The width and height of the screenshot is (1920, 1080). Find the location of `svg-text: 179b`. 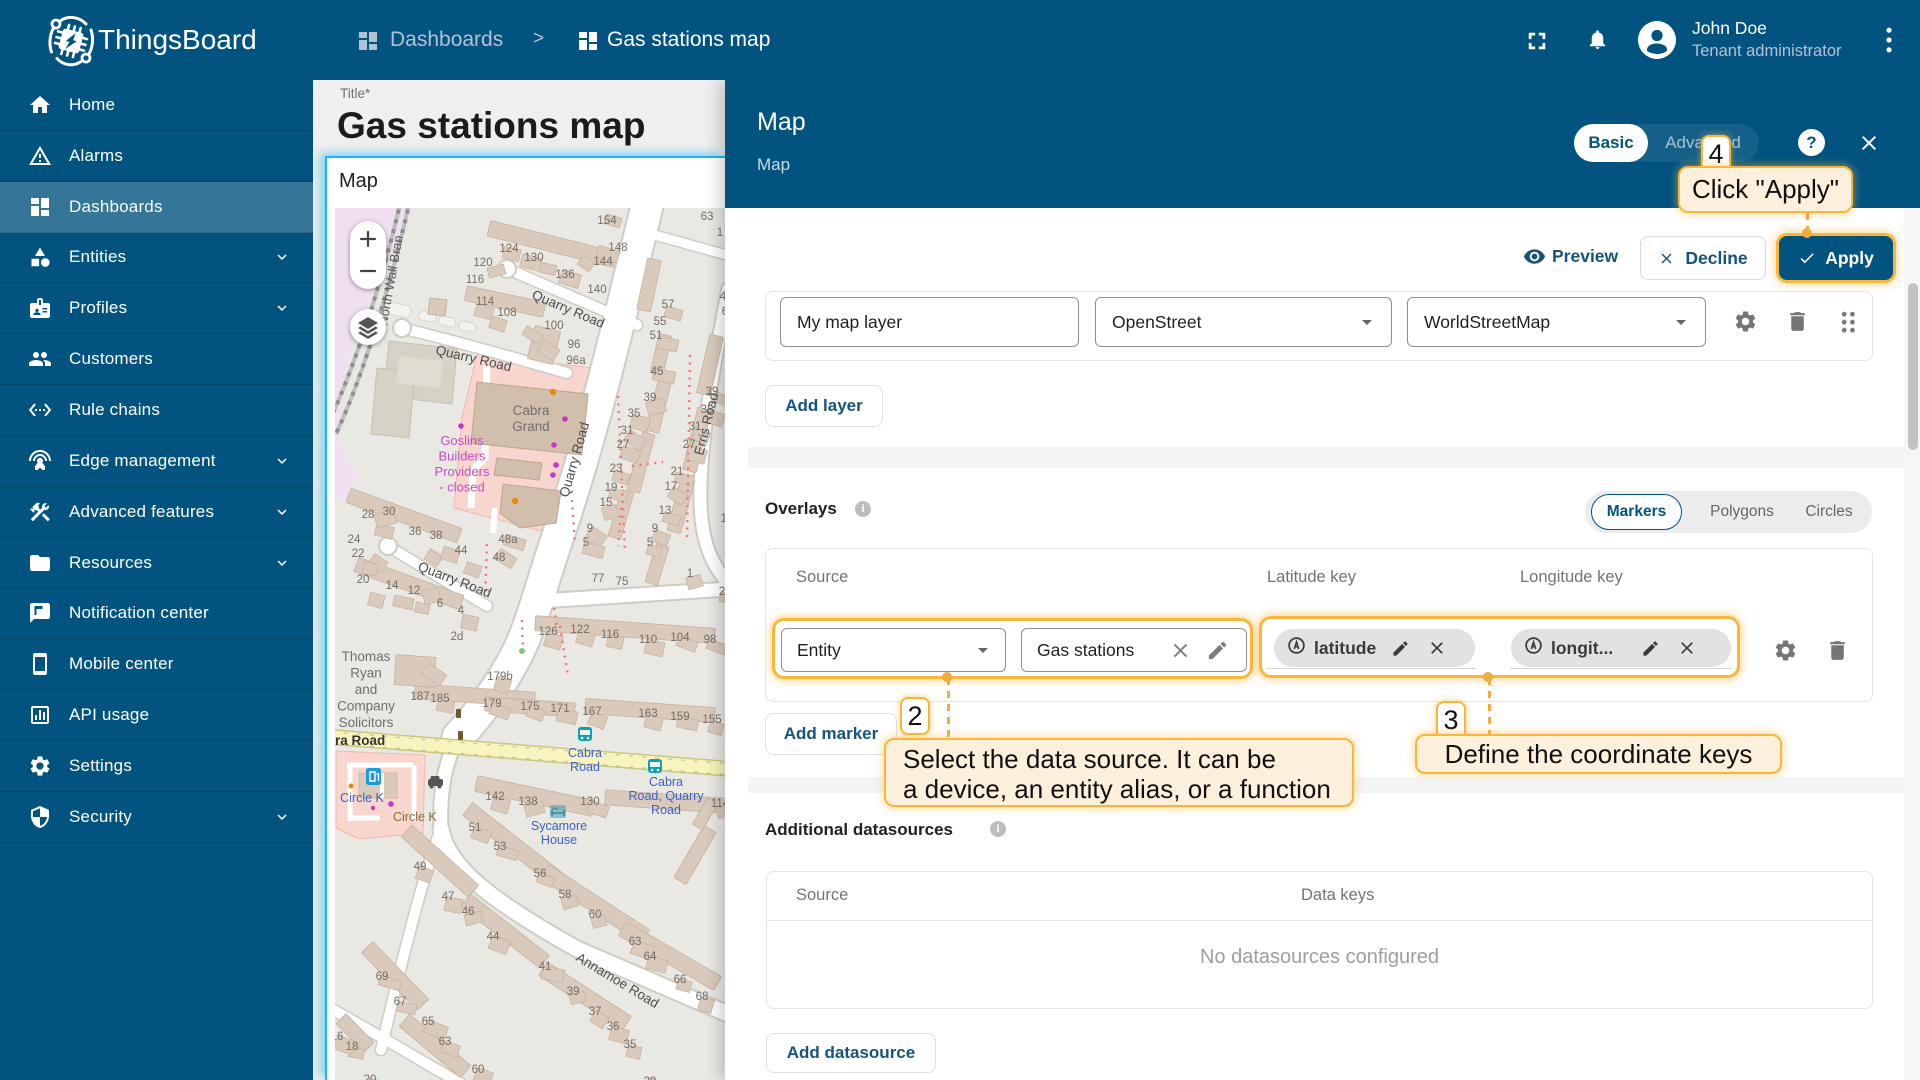

svg-text: 179b is located at coordinates (500, 677).